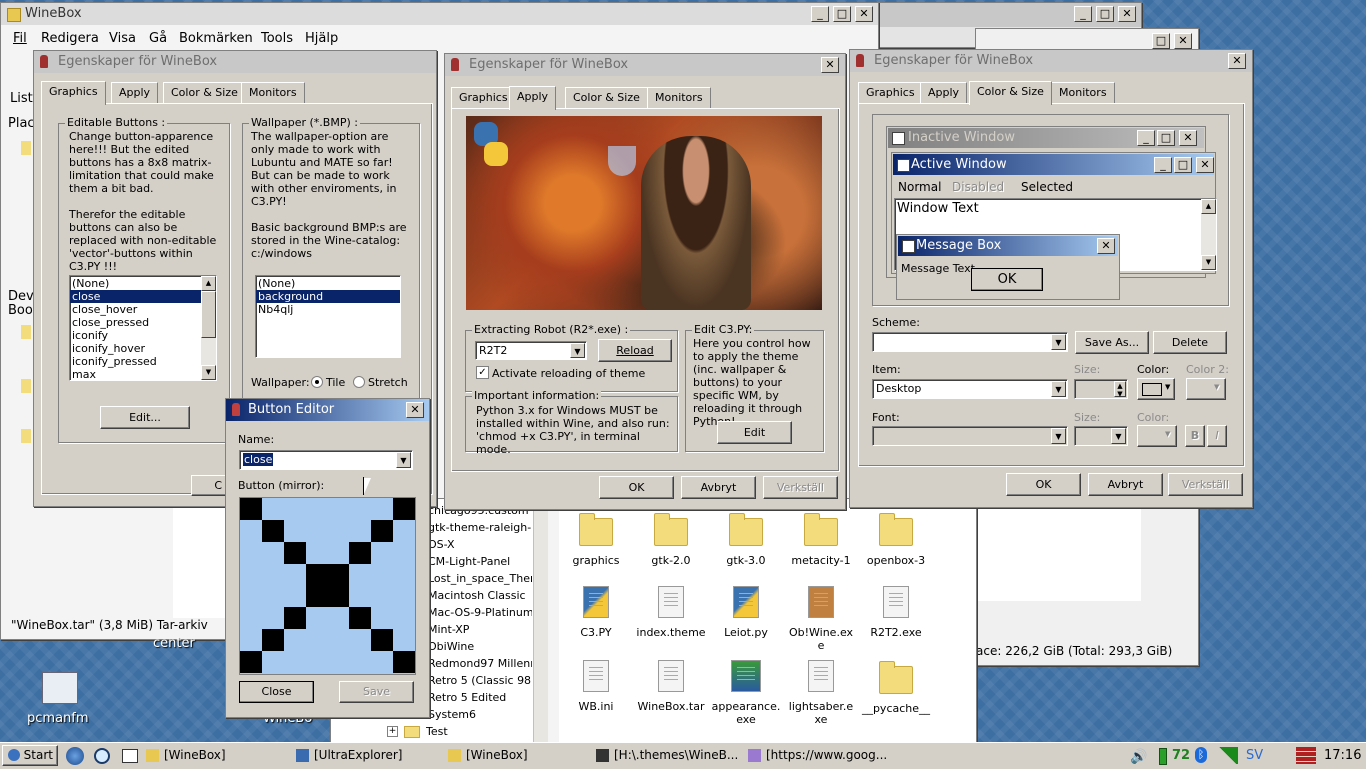  What do you see at coordinates (754, 432) in the screenshot?
I see `edit-c3-button: Edit` at bounding box center [754, 432].